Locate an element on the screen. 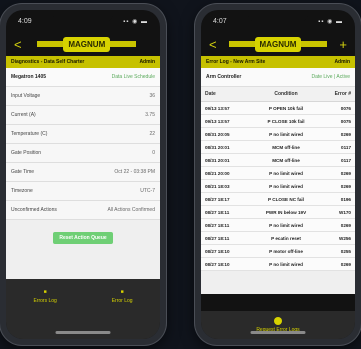 The image size is (361, 349). cloud-download-icon is located at coordinates (278, 321).